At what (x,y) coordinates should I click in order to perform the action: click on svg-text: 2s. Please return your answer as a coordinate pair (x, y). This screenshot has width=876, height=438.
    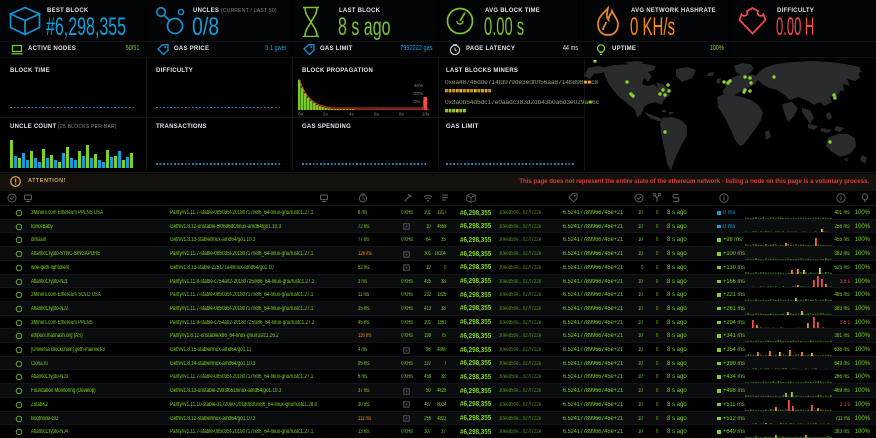
    Looking at the image, I should click on (326, 114).